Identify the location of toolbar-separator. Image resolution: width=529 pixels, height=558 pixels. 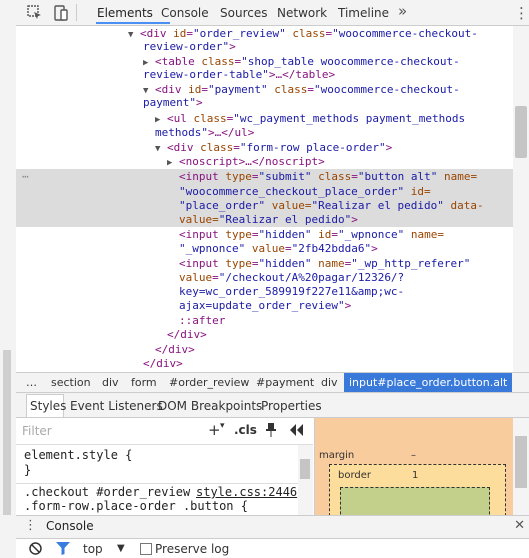
(76, 12).